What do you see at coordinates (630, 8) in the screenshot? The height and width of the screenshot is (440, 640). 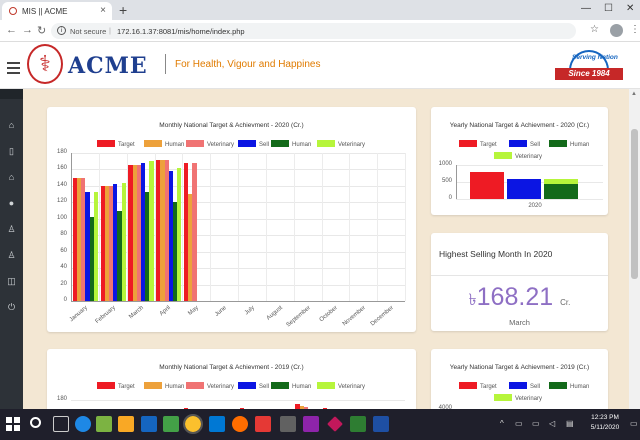 I see `close-window-icon: ✕` at bounding box center [630, 8].